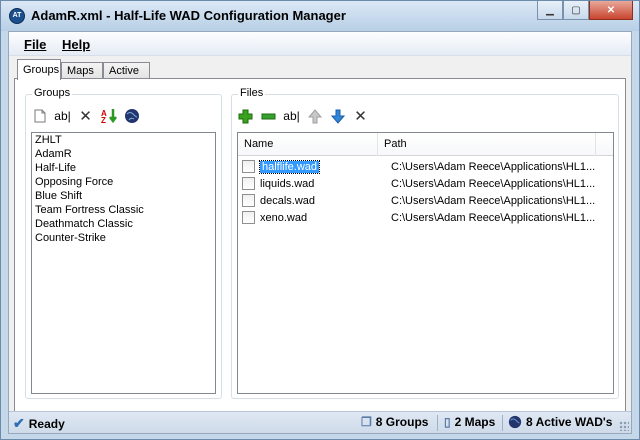  What do you see at coordinates (126, 70) in the screenshot?
I see `tab-active: Active` at bounding box center [126, 70].